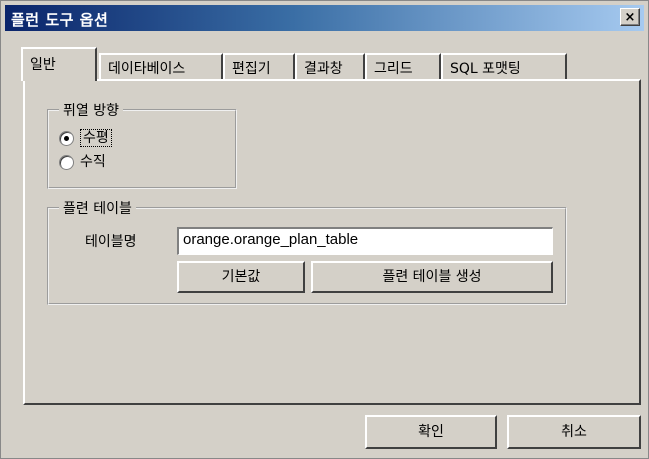 This screenshot has height=459, width=649. Describe the element at coordinates (241, 277) in the screenshot. I see `default-value-button: 기본값` at that location.